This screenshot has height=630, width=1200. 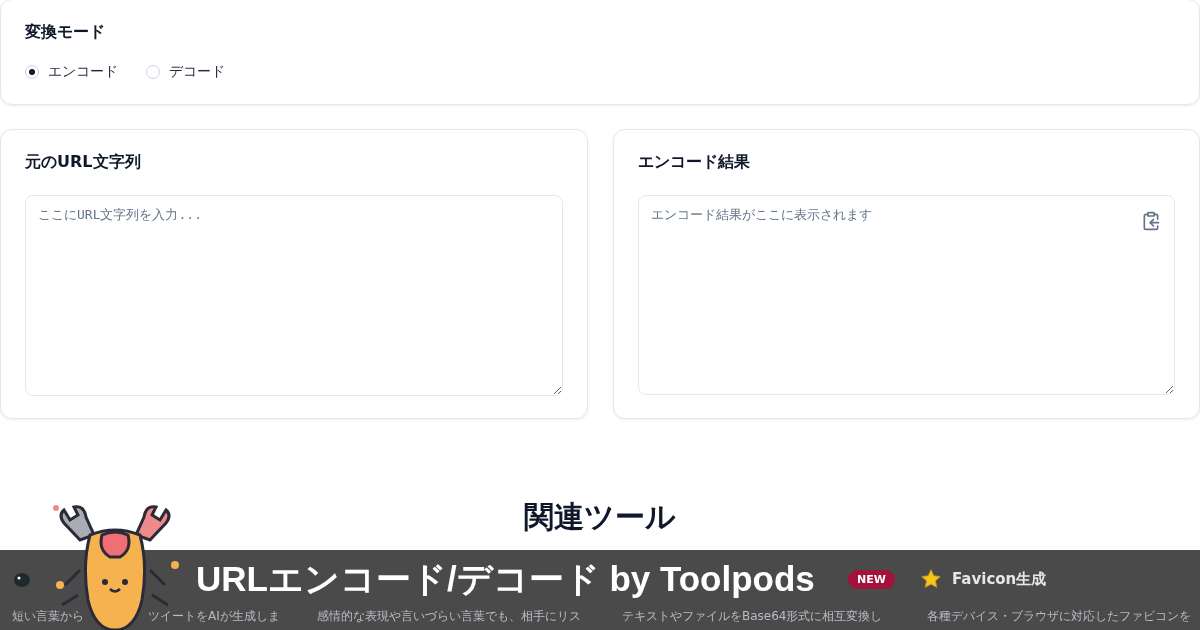 What do you see at coordinates (48, 616) in the screenshot?
I see `tool-description: 短い言葉から` at bounding box center [48, 616].